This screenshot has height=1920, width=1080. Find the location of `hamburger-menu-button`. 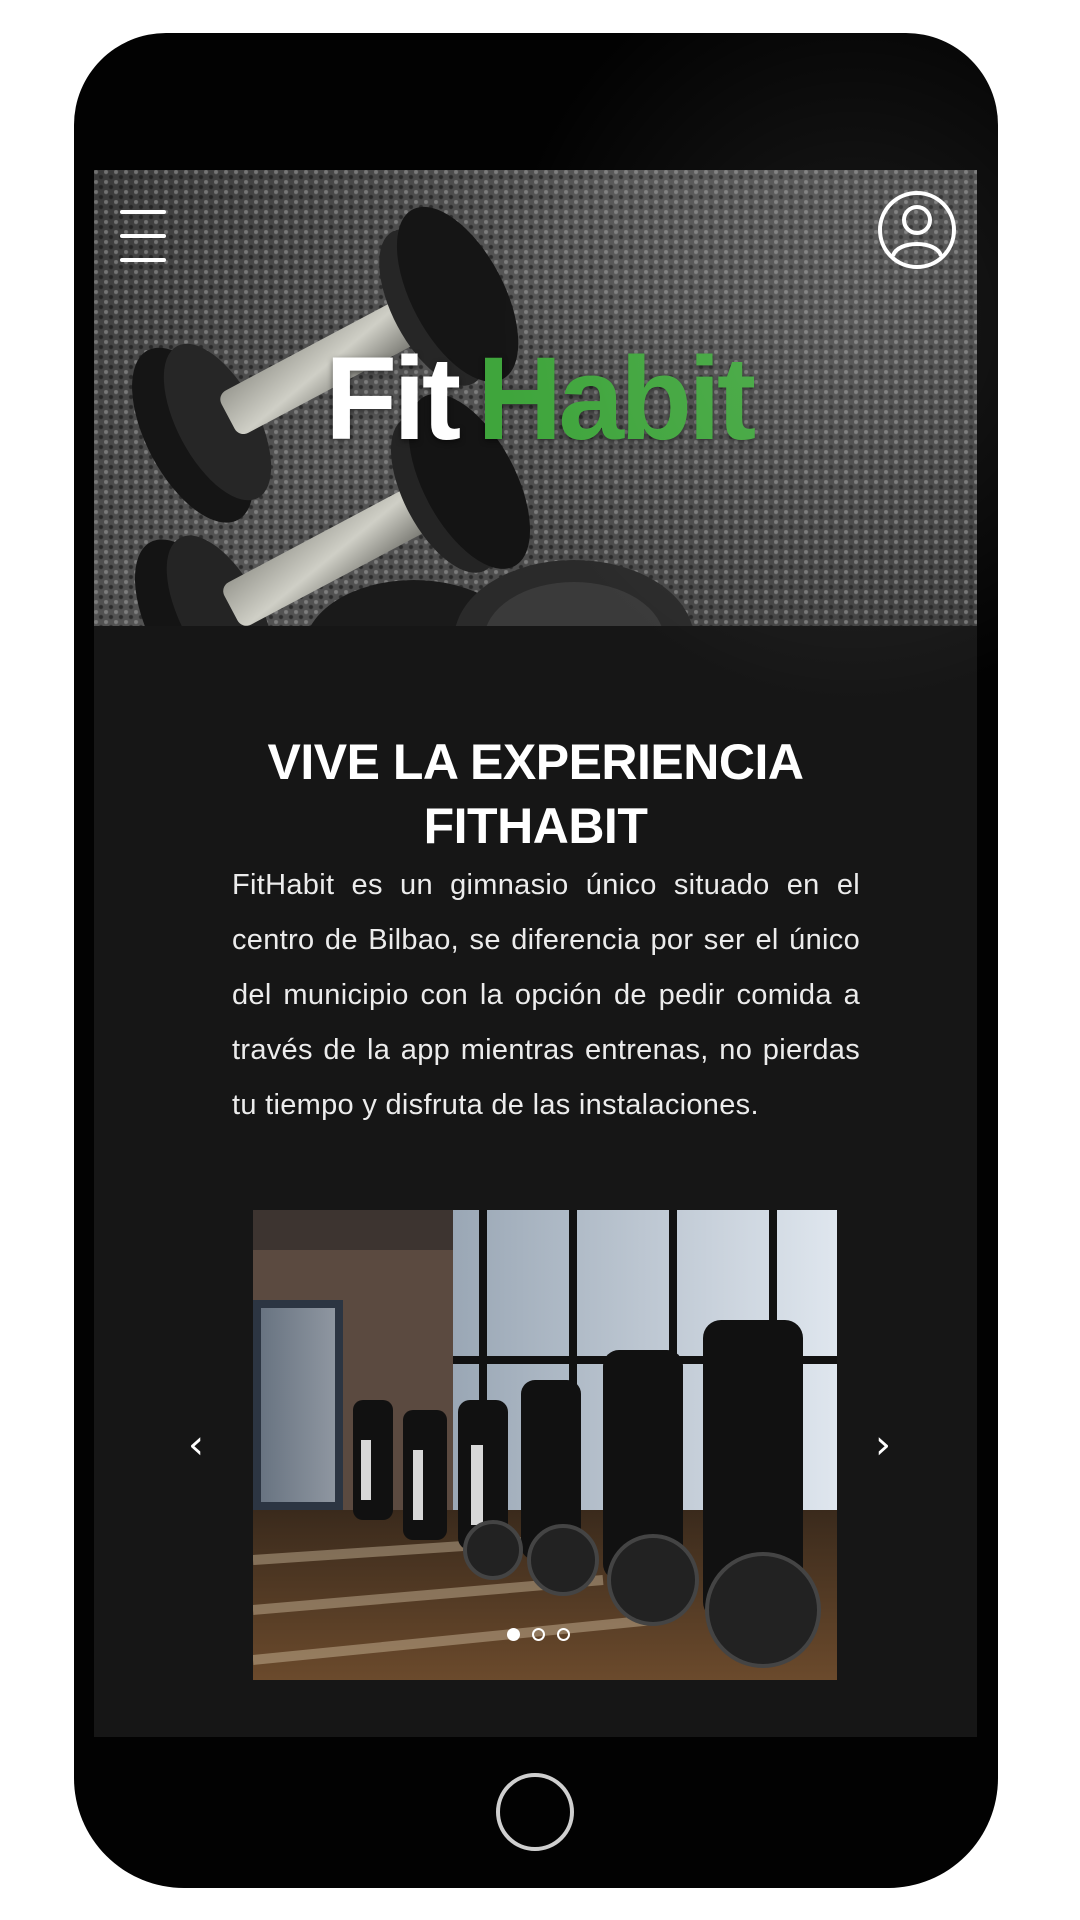

hamburger-menu-button is located at coordinates (143, 238).